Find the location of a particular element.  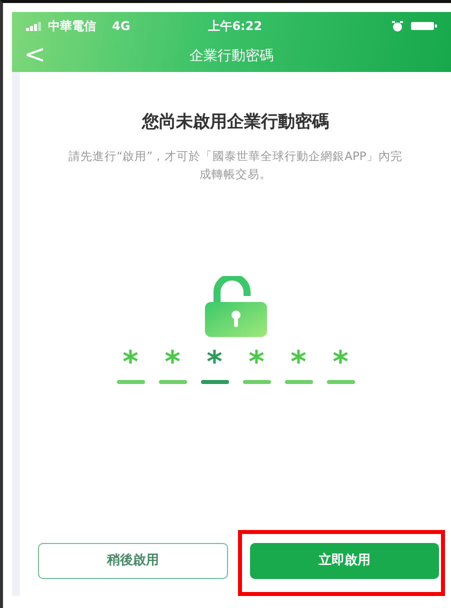

back-button: < is located at coordinates (35, 55).